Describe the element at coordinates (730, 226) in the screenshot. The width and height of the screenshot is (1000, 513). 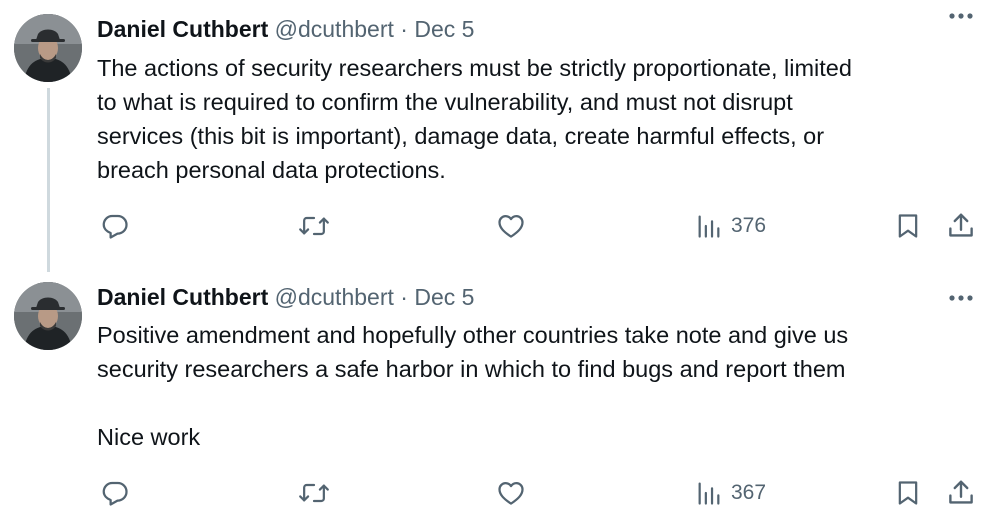
I see `views-button: 376` at that location.